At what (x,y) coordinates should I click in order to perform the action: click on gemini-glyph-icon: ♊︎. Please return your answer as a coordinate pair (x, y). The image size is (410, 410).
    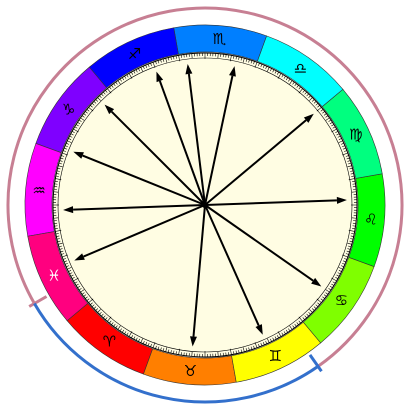
    Looking at the image, I should click on (275, 356).